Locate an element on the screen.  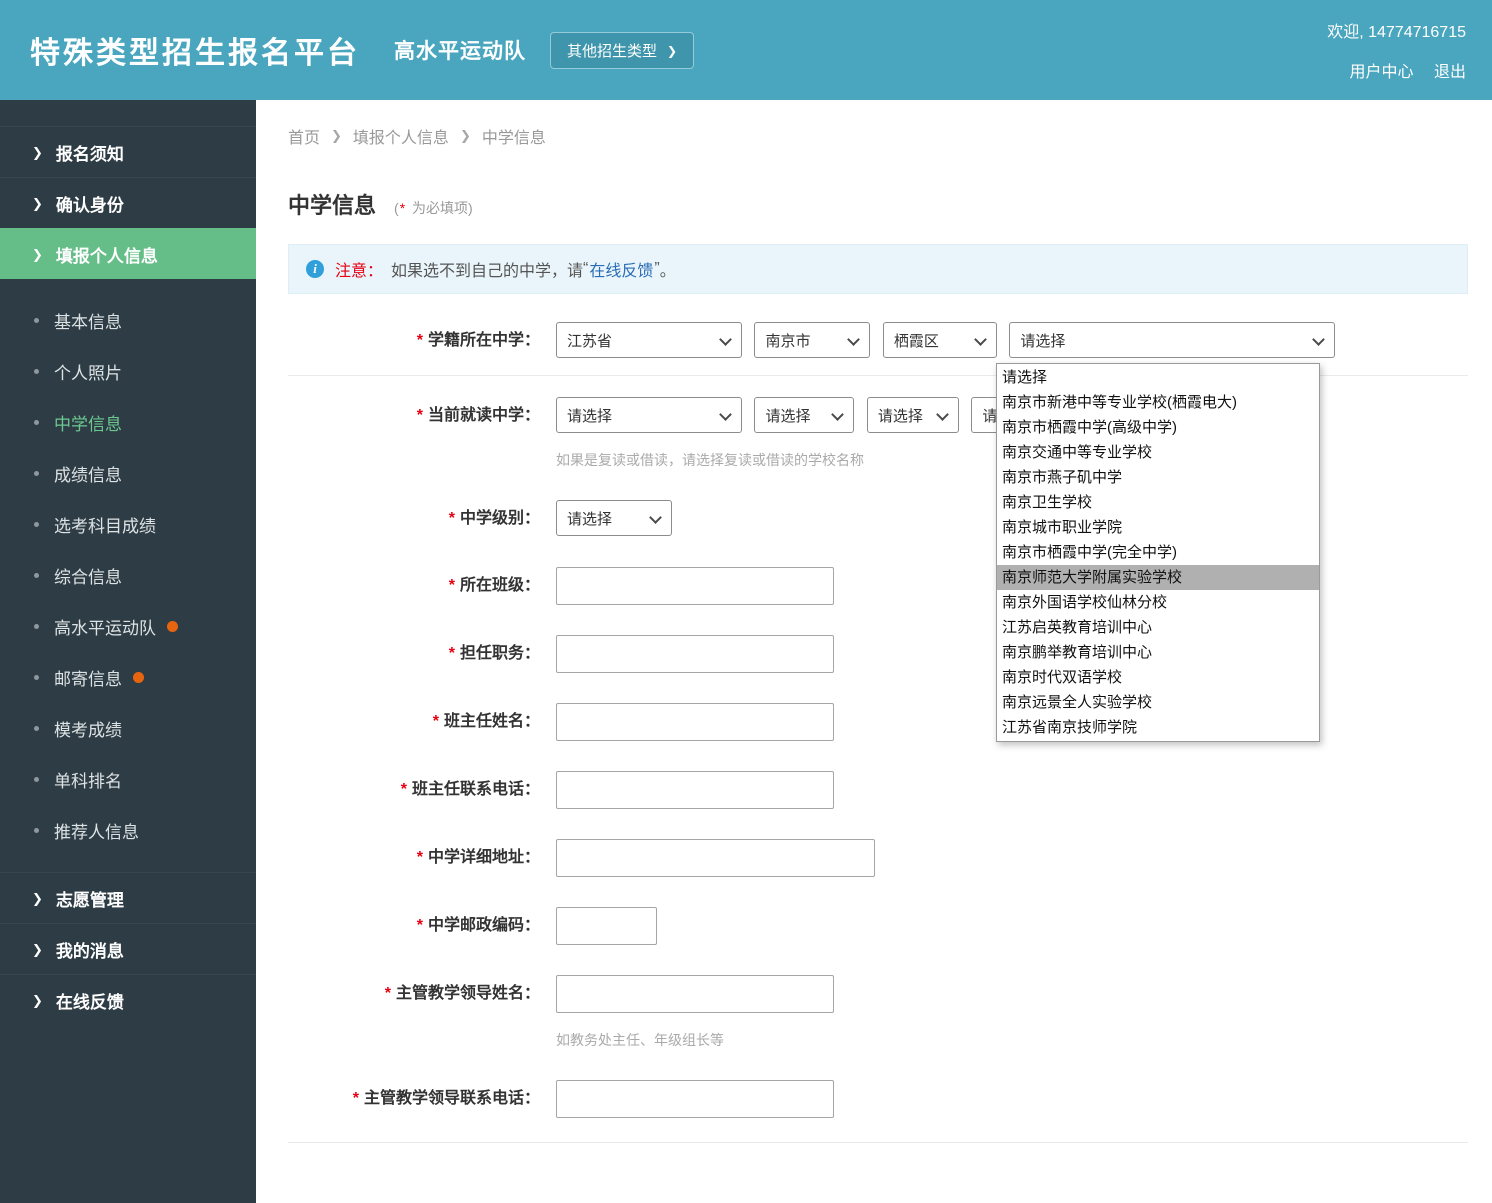
sidebar-subitem-mailing-info: 邮寄信息 is located at coordinates (128, 677).